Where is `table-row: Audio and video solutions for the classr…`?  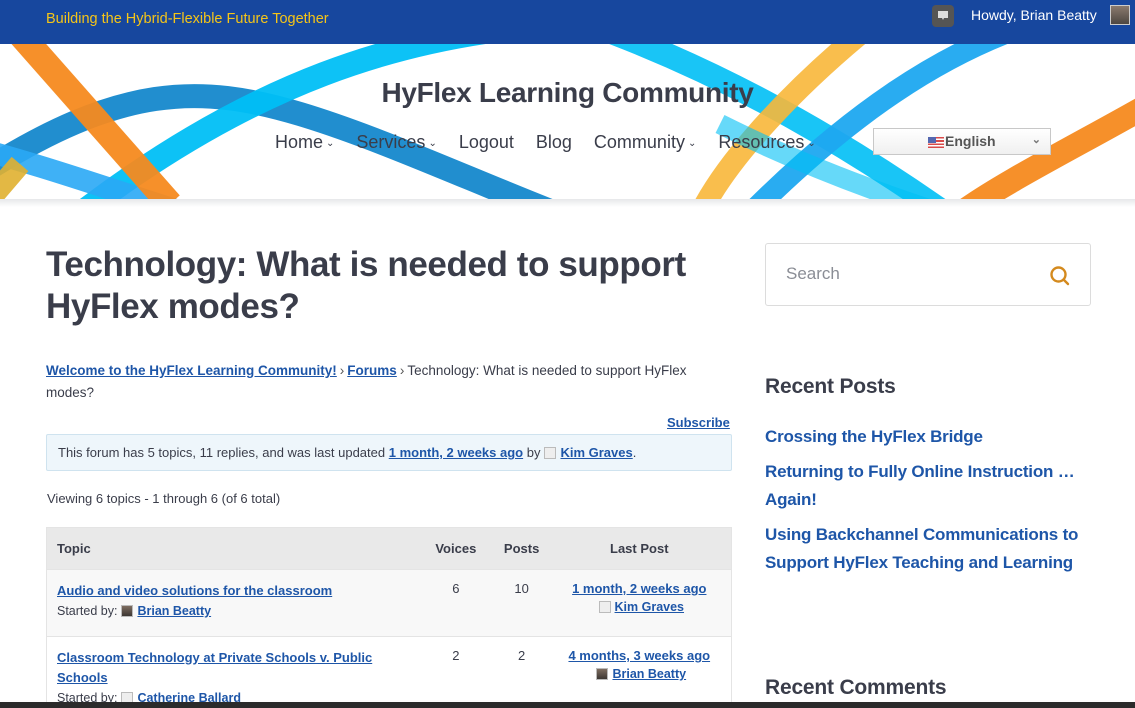
table-row: Audio and video solutions for the classr… is located at coordinates (389, 602).